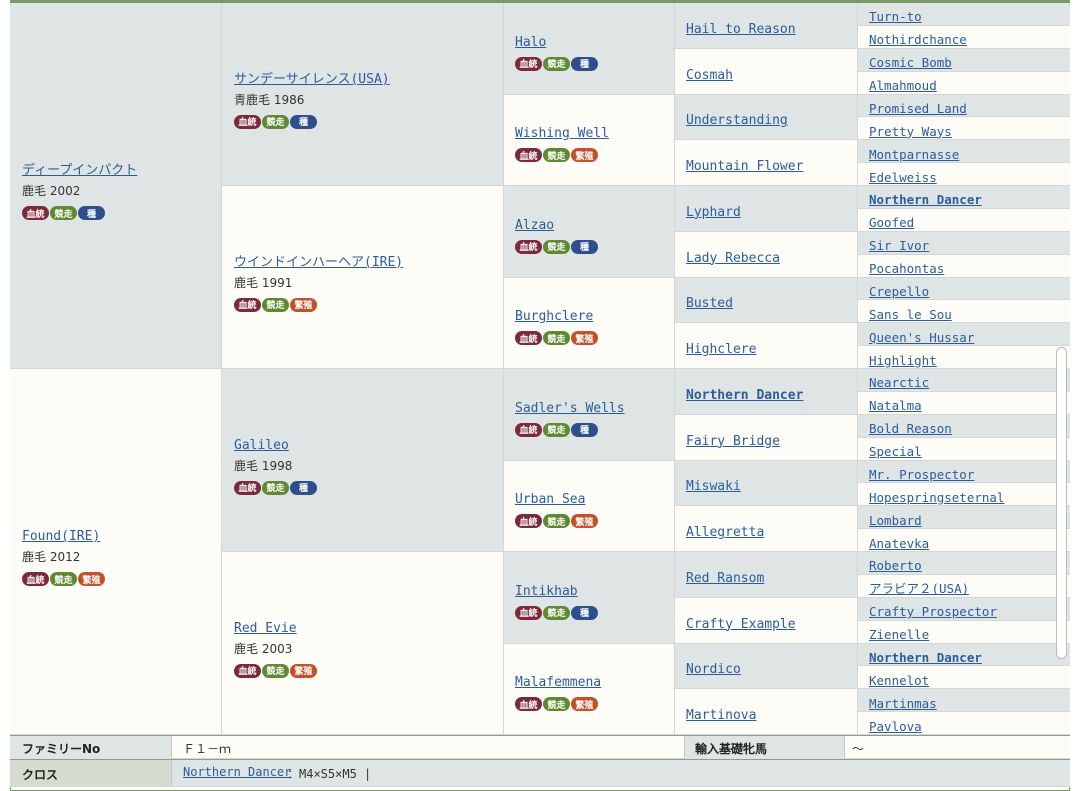 The width and height of the screenshot is (1080, 791). What do you see at coordinates (903, 85) in the screenshot?
I see `horse-link: Almahmoud` at bounding box center [903, 85].